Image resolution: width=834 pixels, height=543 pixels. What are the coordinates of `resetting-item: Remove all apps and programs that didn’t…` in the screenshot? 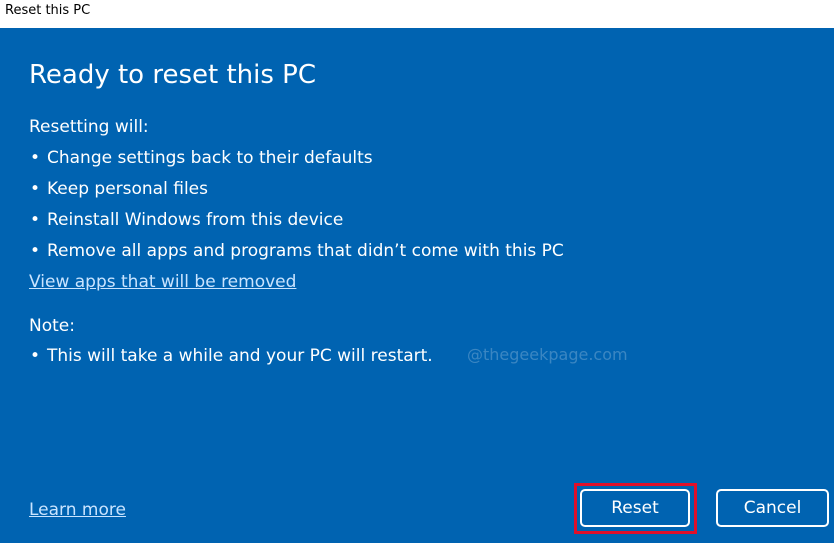 It's located at (305, 251).